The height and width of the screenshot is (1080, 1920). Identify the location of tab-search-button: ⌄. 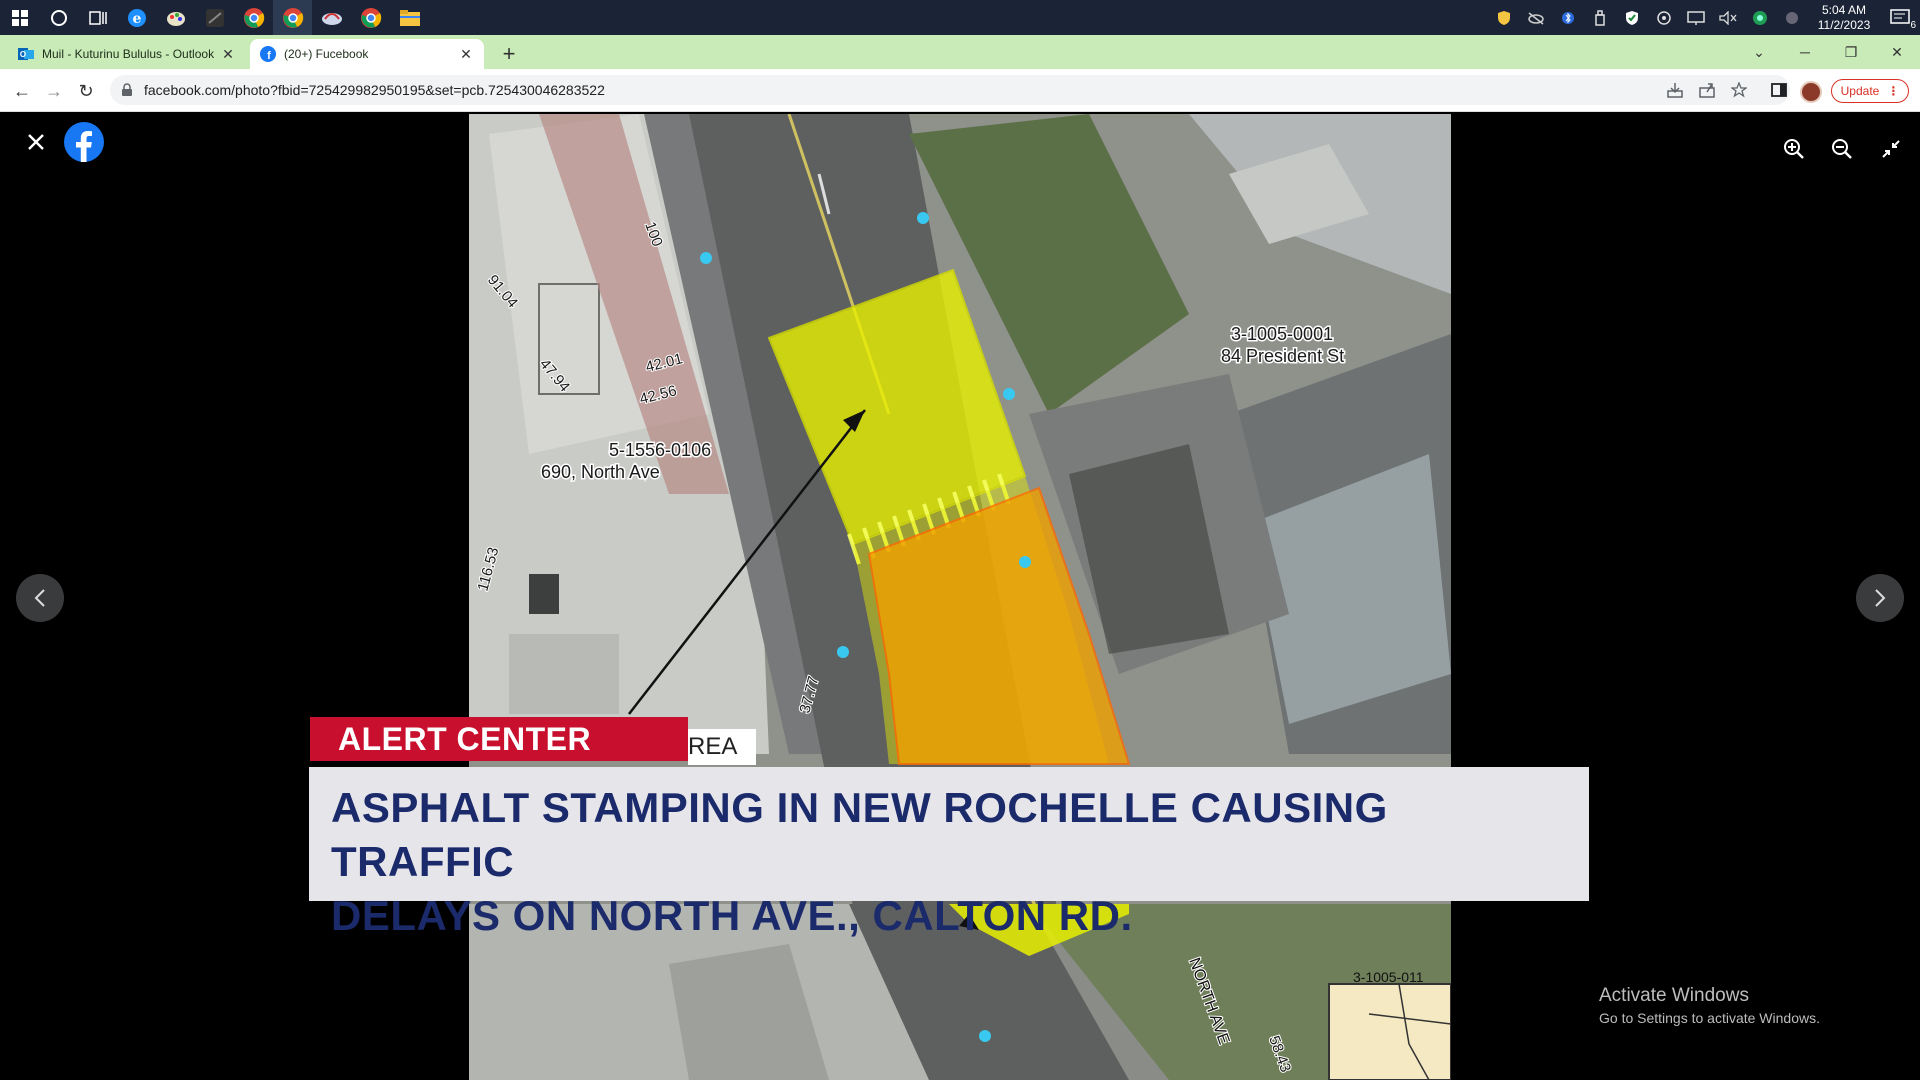
(1759, 52).